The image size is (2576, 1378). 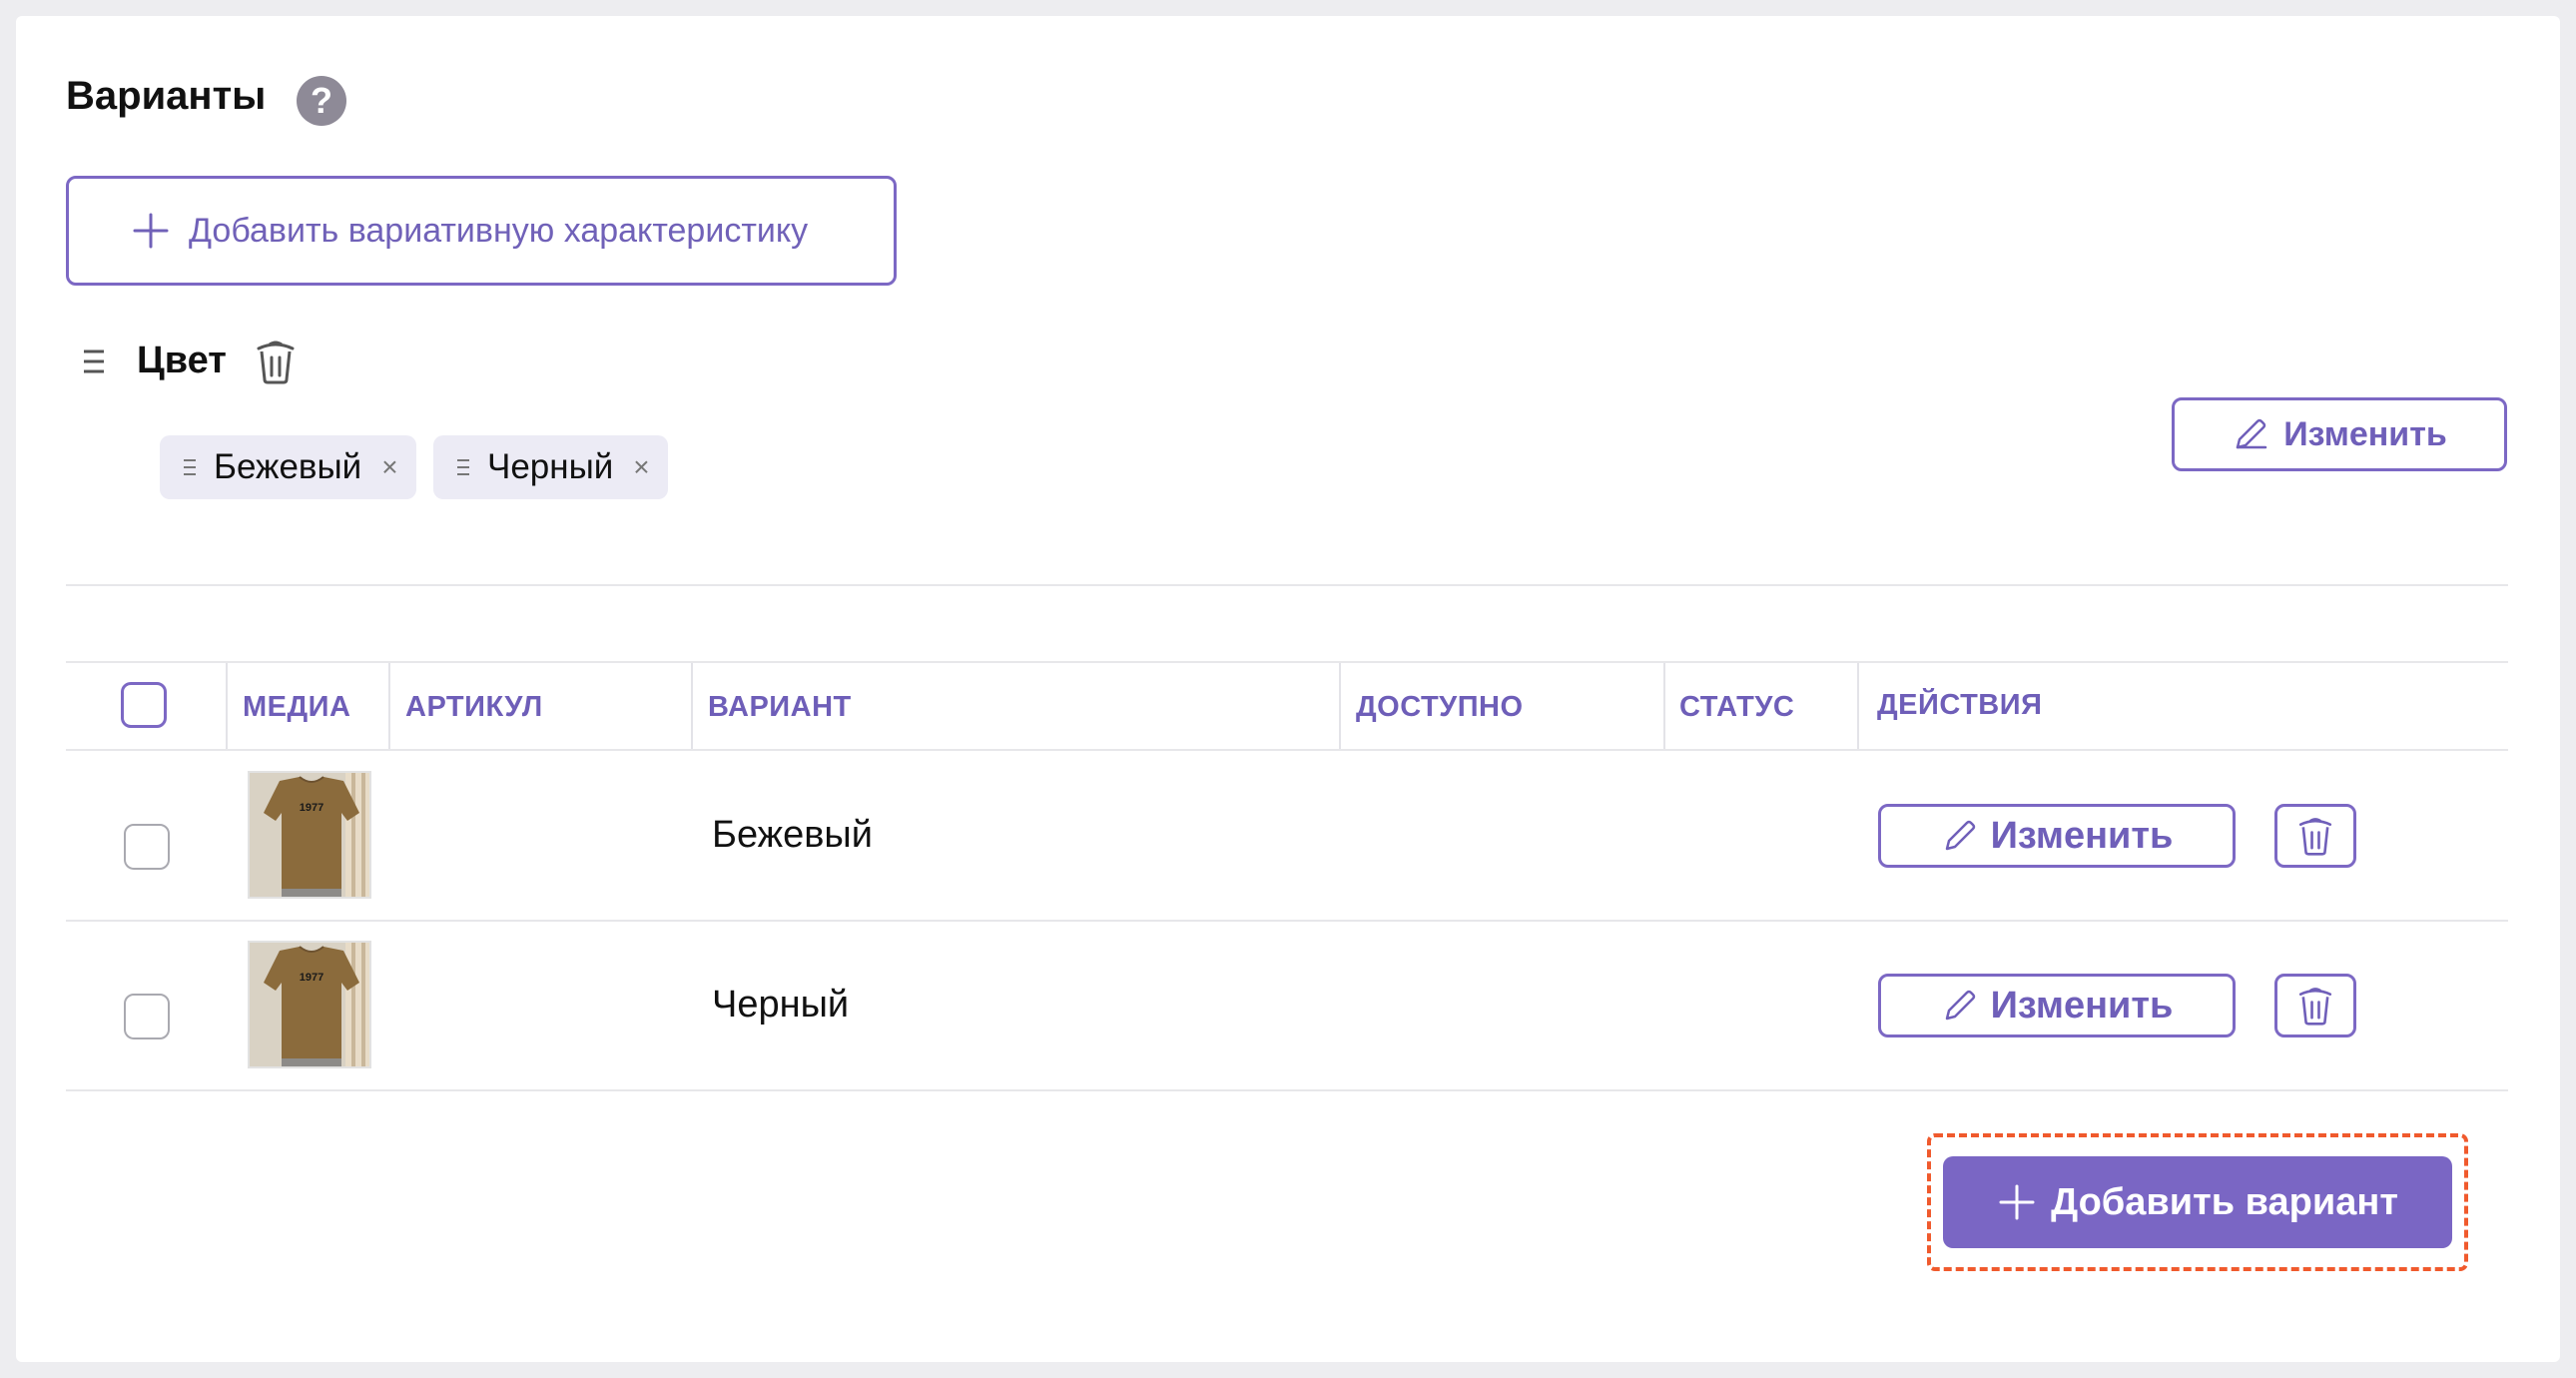 I want to click on attribute-name: Цвет, so click(x=182, y=360).